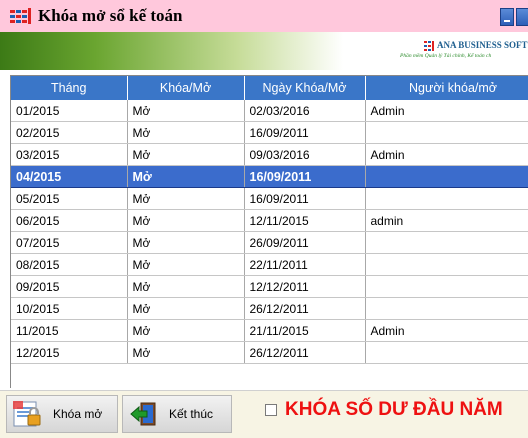  Describe the element at coordinates (110, 15) in the screenshot. I see `window-title: Khóa mở sổ kế toán` at that location.